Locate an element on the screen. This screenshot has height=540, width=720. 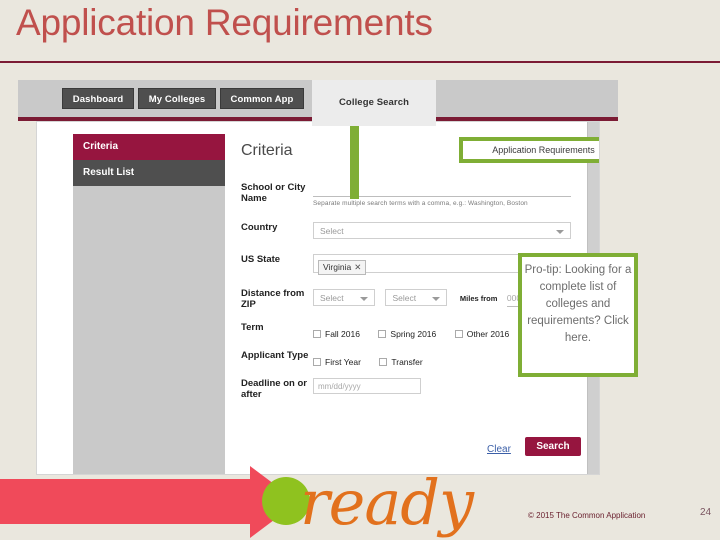
country-select-value: Select is located at coordinates (332, 231).